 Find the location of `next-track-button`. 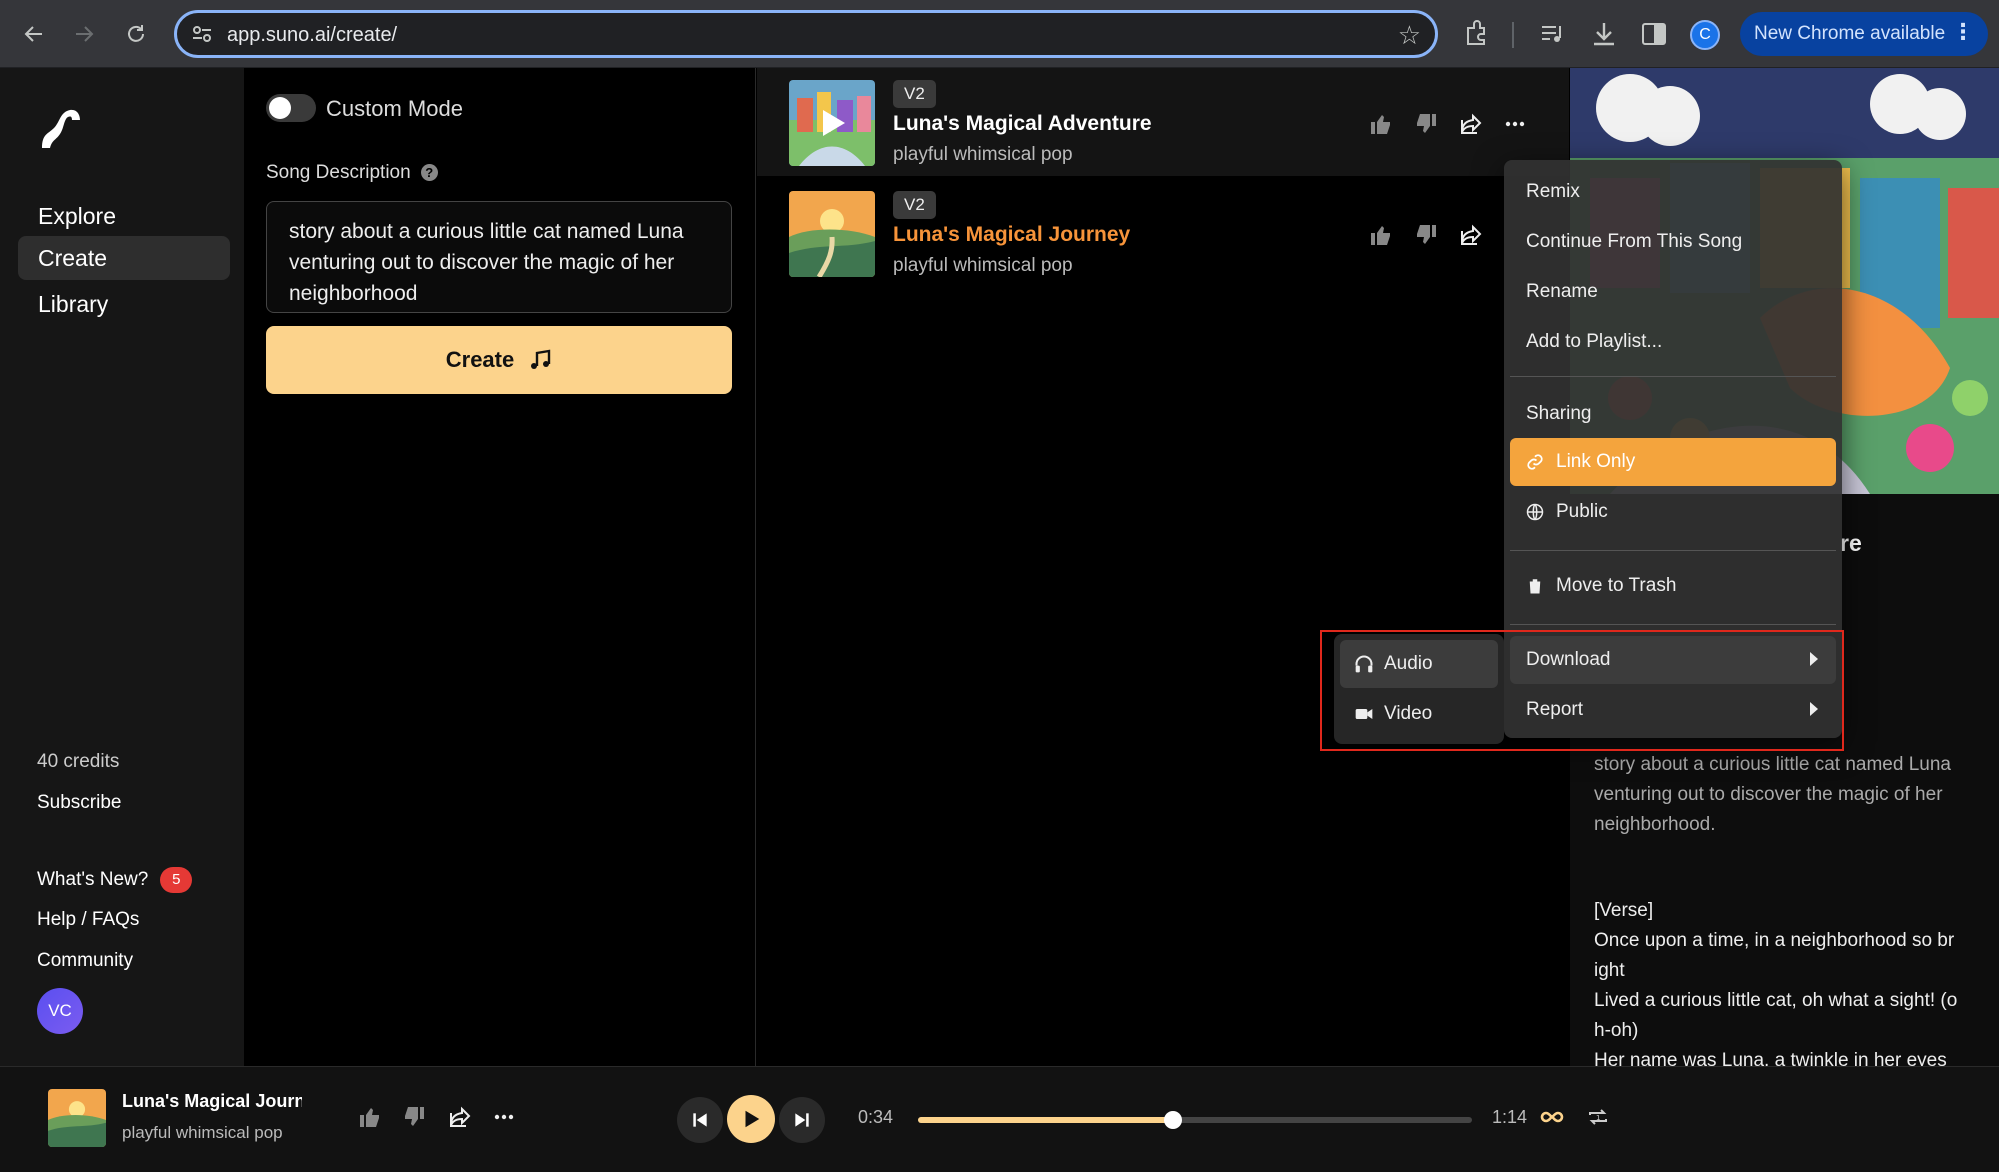

next-track-button is located at coordinates (802, 1120).